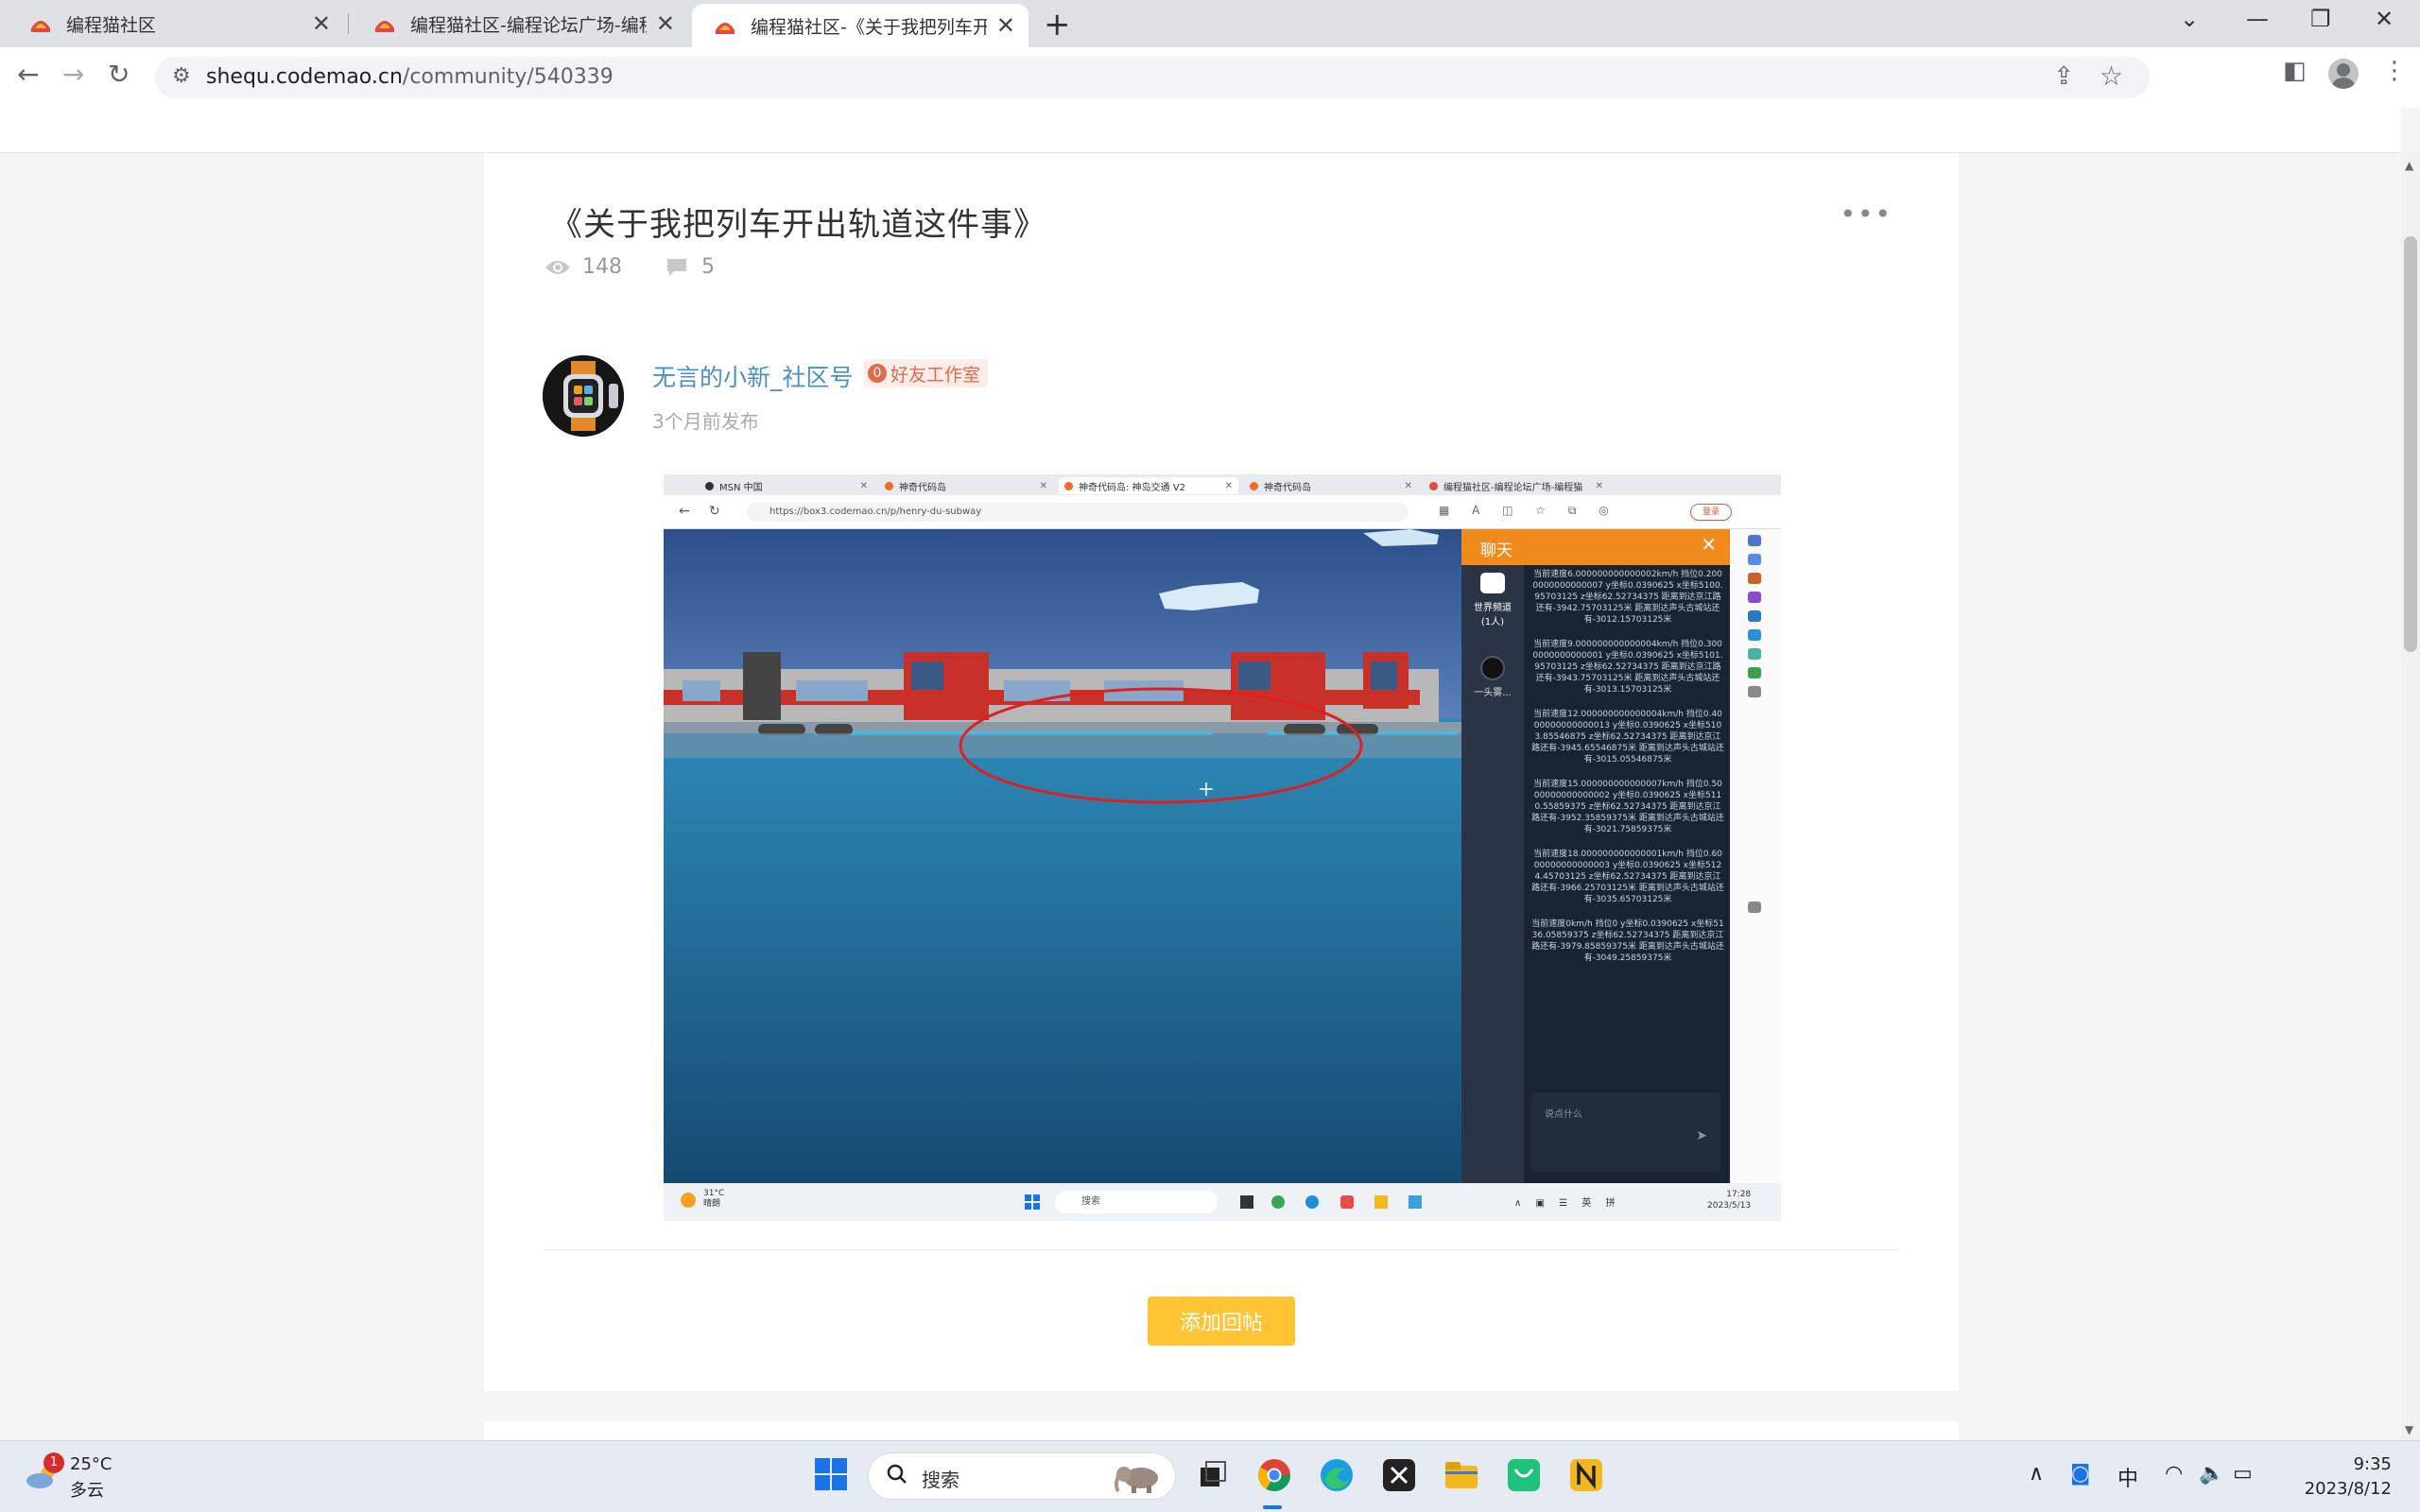  What do you see at coordinates (869, 27) in the screenshot?
I see `tab-title: 编程猫社区-《关于我把列车开出` at bounding box center [869, 27].